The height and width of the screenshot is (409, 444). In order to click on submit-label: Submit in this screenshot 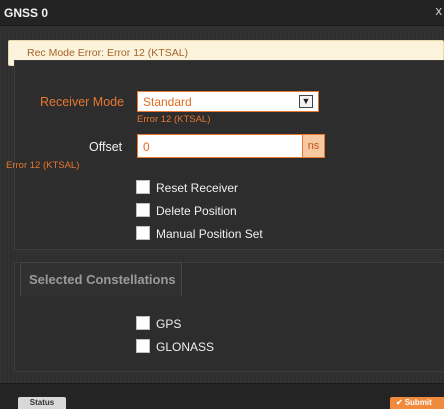, I will do `click(418, 402)`.